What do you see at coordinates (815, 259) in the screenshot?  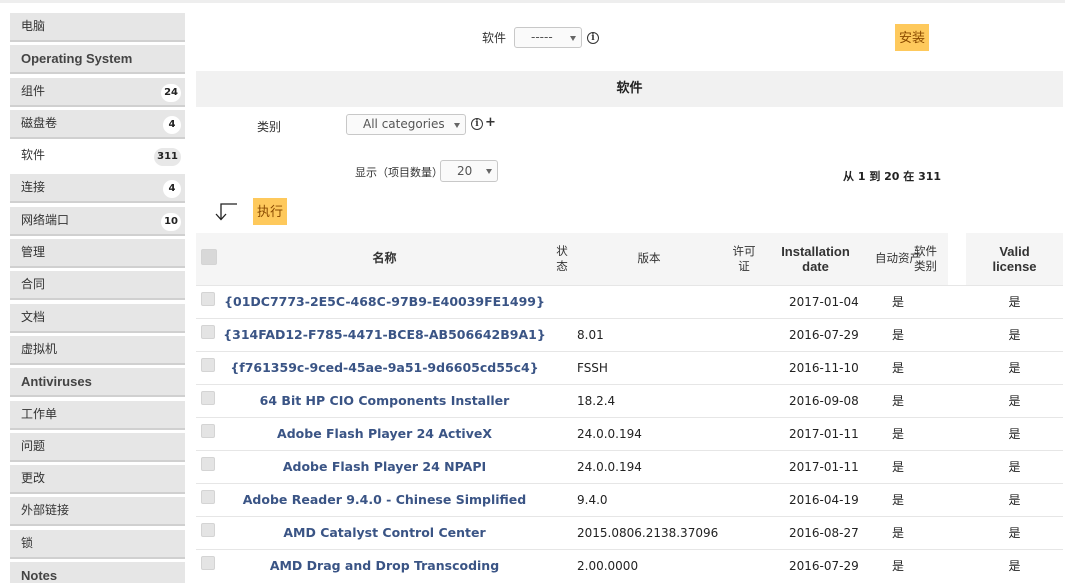 I see `col-install-date: Installation date` at bounding box center [815, 259].